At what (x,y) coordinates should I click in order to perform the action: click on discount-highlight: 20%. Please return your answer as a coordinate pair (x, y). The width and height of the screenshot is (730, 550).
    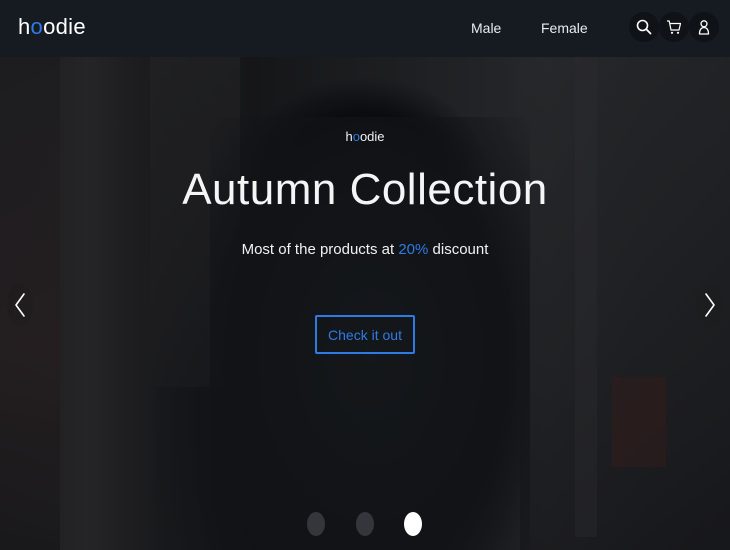
    Looking at the image, I should click on (413, 249).